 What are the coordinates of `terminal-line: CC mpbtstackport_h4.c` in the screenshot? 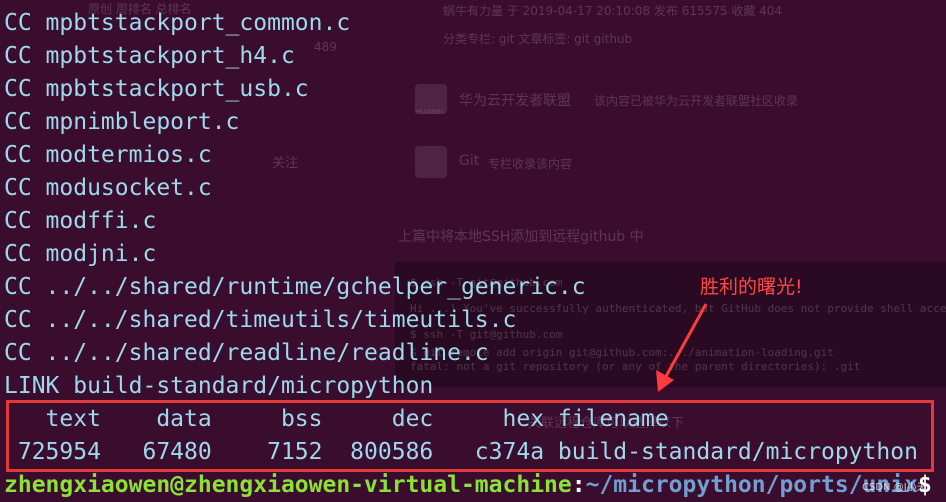 It's located at (149, 56).